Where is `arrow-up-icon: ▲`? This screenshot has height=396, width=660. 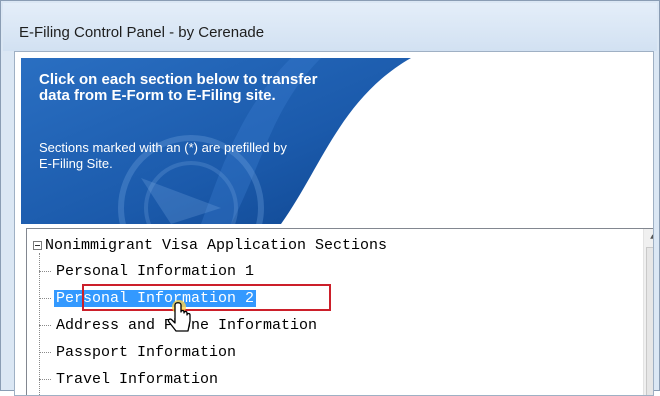 arrow-up-icon: ▲ is located at coordinates (648, 237).